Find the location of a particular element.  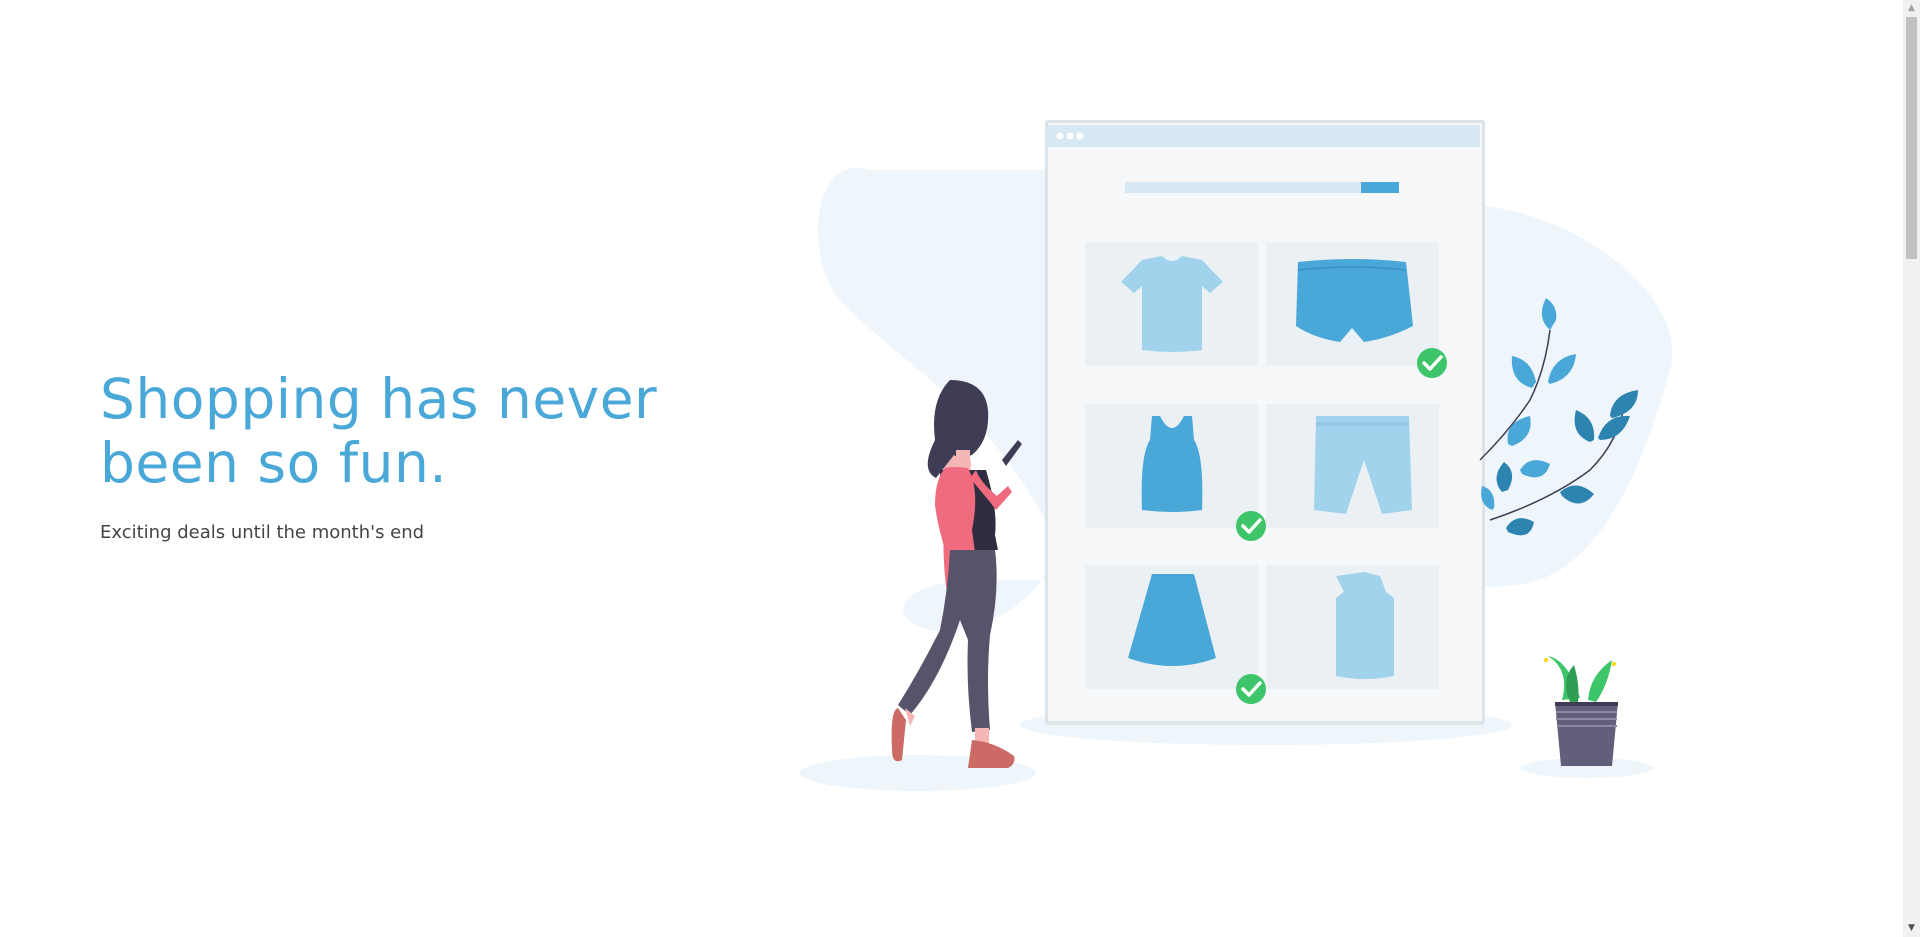

vertical-scrollbar: ▲ ▼ is located at coordinates (1911, 468).